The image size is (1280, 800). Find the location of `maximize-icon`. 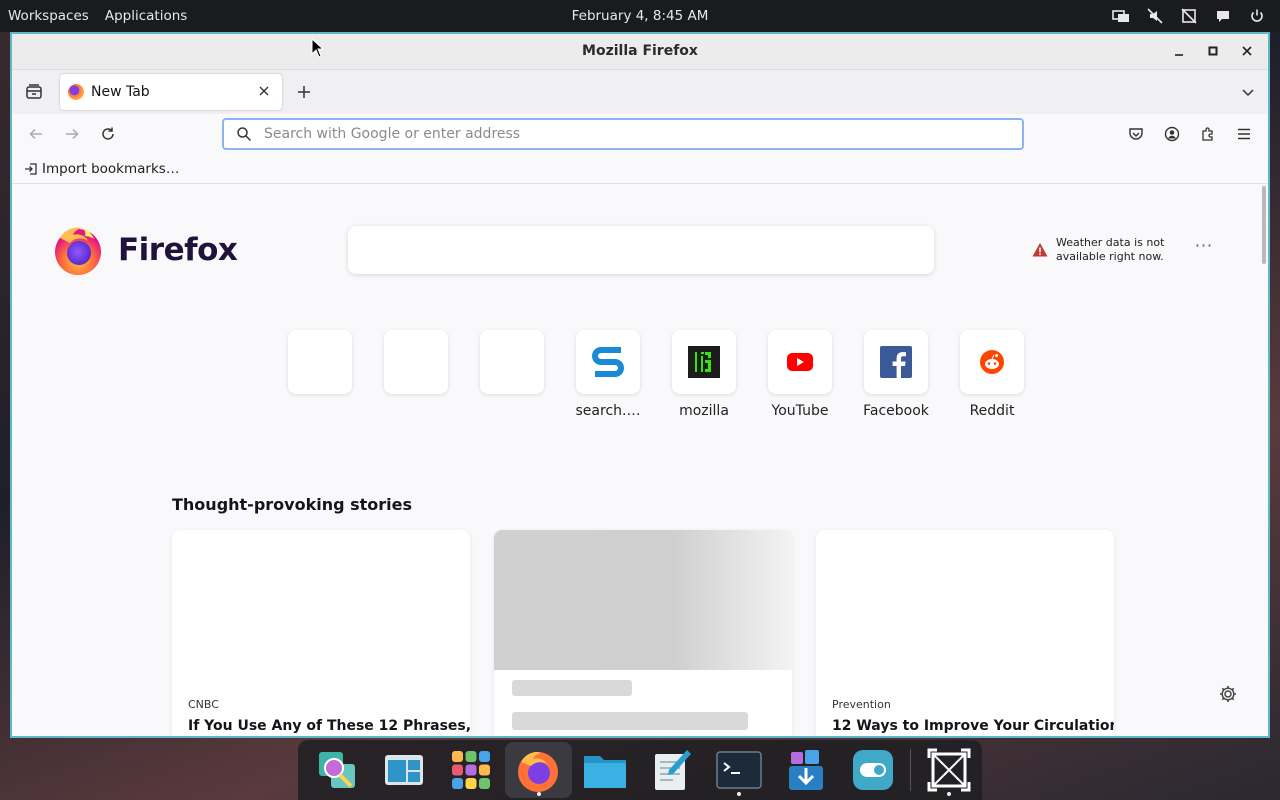

maximize-icon is located at coordinates (1213, 51).